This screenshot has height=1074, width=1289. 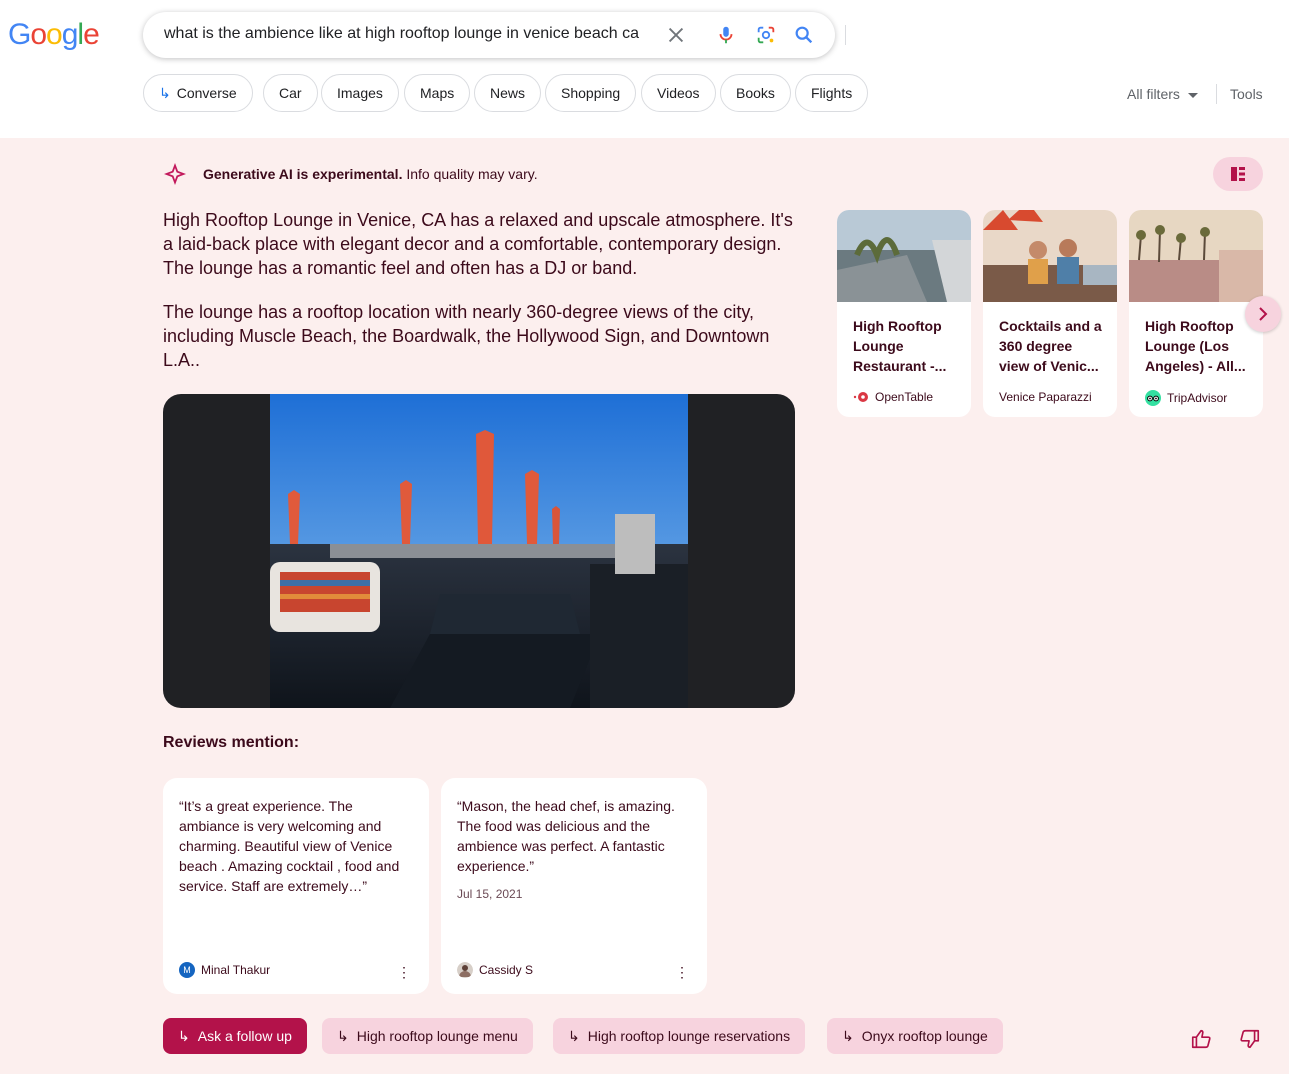 I want to click on layout-icon, so click(x=1238, y=174).